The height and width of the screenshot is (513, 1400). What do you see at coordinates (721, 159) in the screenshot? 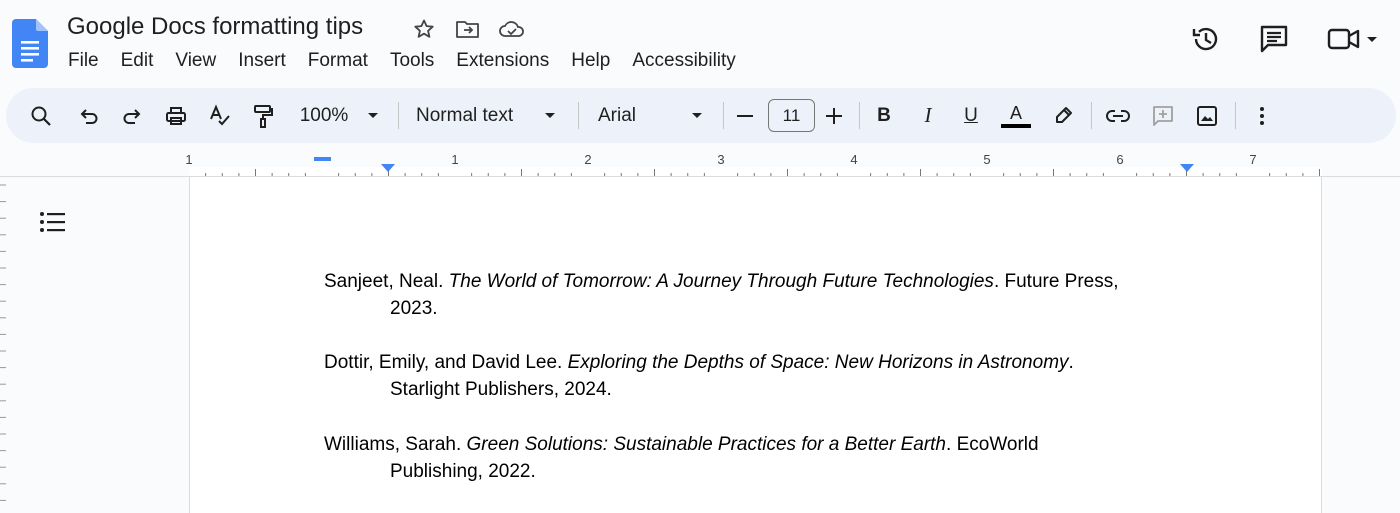
I see `ruler-label: 3` at bounding box center [721, 159].